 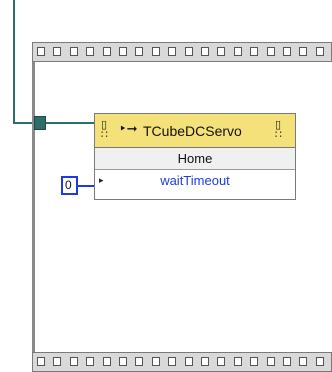 What do you see at coordinates (278, 129) in the screenshot?
I see `reference-out-icon: ▯ ∷` at bounding box center [278, 129].